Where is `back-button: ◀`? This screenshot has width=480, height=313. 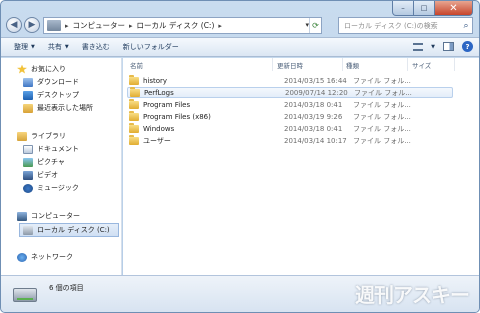
back-button: ◀ is located at coordinates (14, 25).